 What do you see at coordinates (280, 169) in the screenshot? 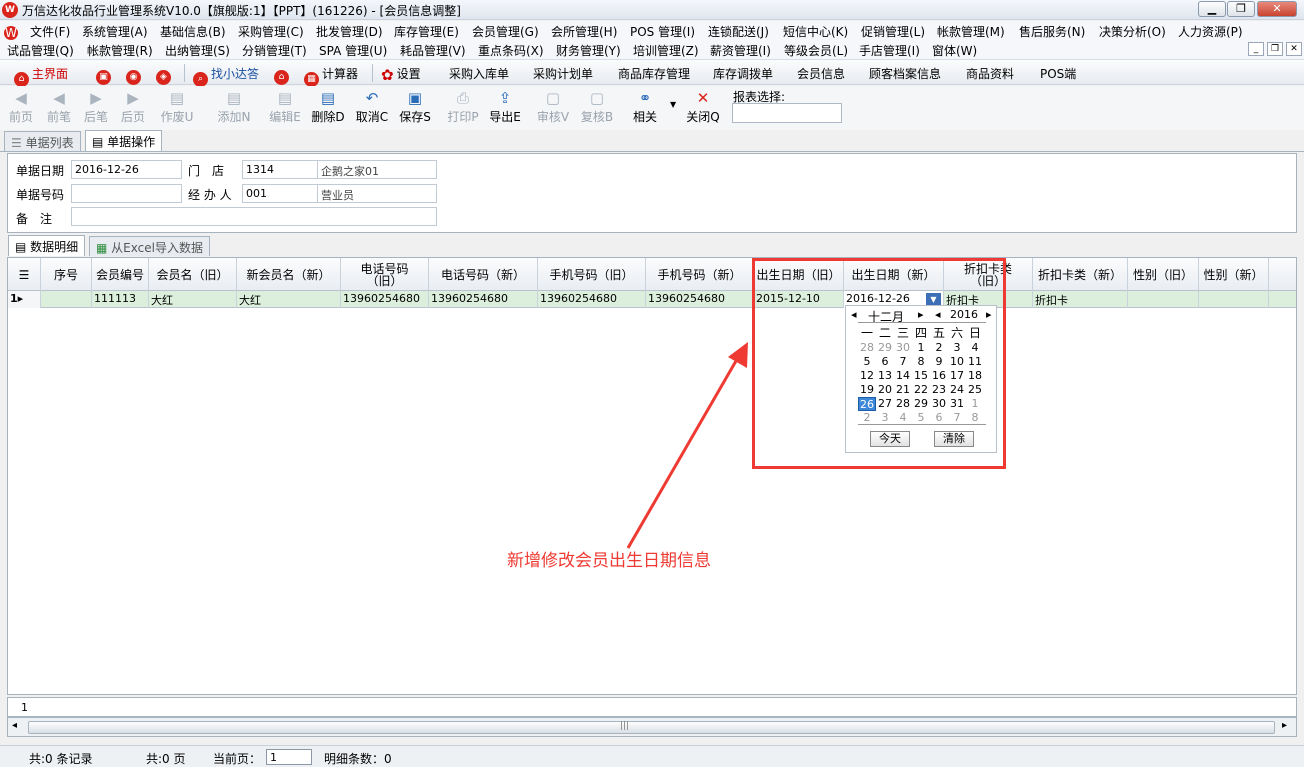
I see `store-code-field: 1314` at bounding box center [280, 169].